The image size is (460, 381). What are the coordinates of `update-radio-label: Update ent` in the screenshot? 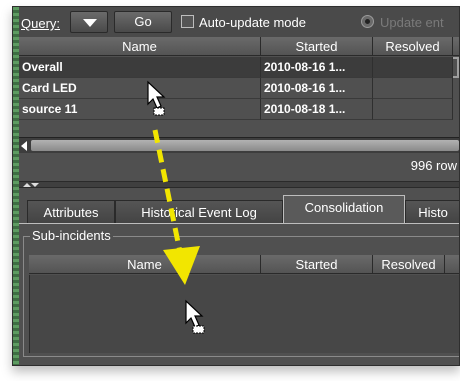 It's located at (412, 22).